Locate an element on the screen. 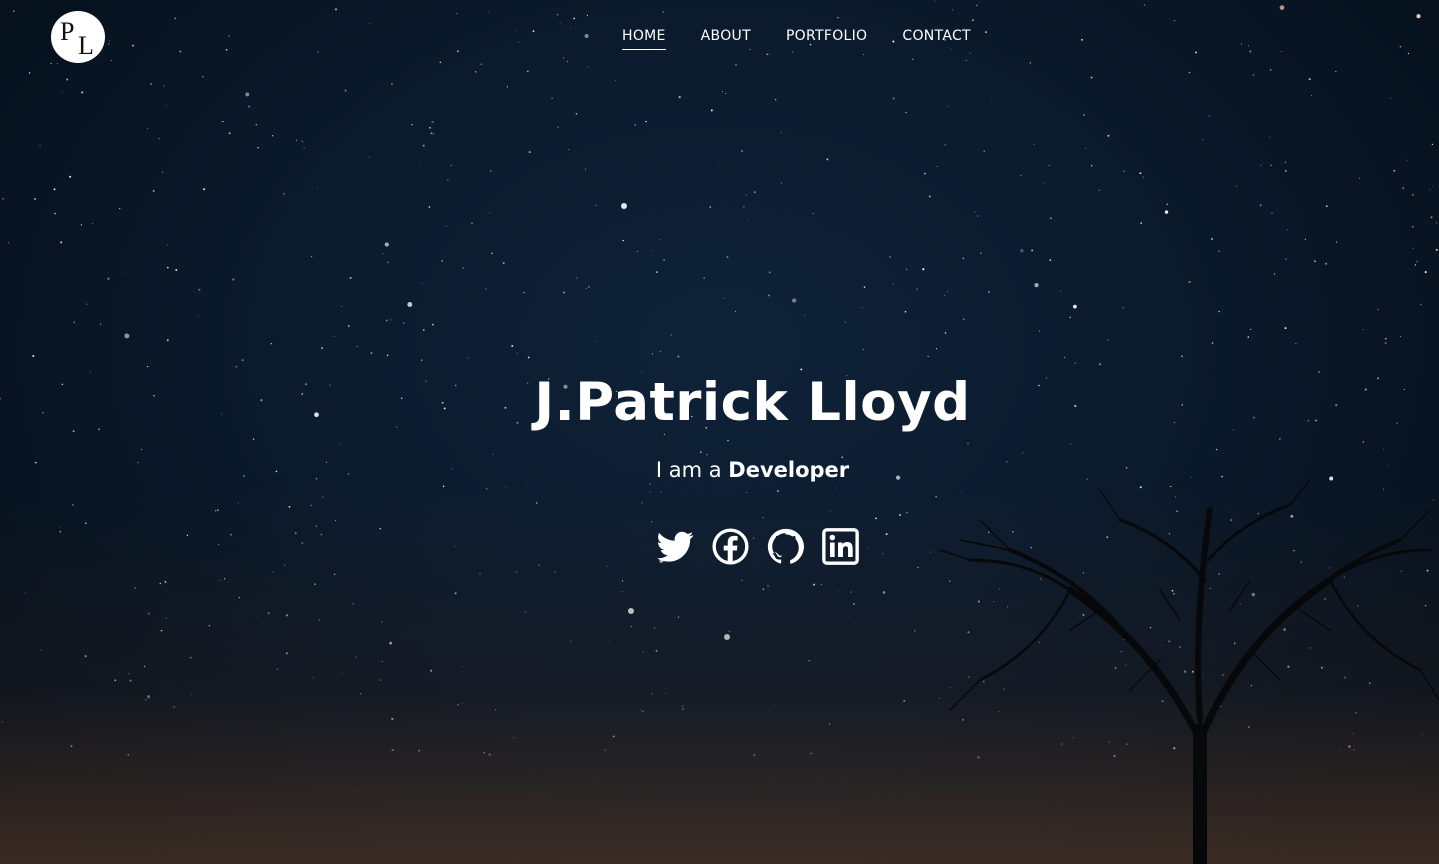 This screenshot has height=864, width=1439. nav-home: HOME is located at coordinates (644, 39).